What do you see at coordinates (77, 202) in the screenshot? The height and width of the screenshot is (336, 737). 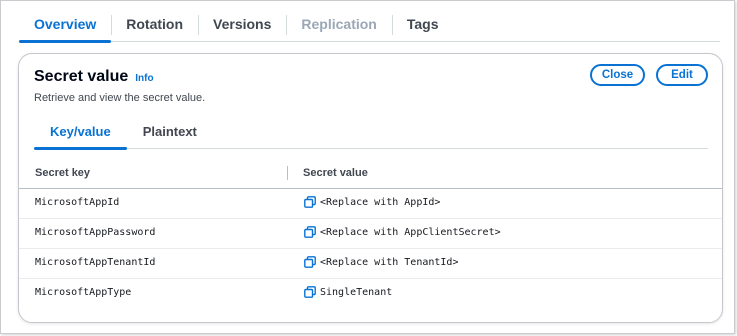 I see `secret-key-cell: MicrosoftAppId` at bounding box center [77, 202].